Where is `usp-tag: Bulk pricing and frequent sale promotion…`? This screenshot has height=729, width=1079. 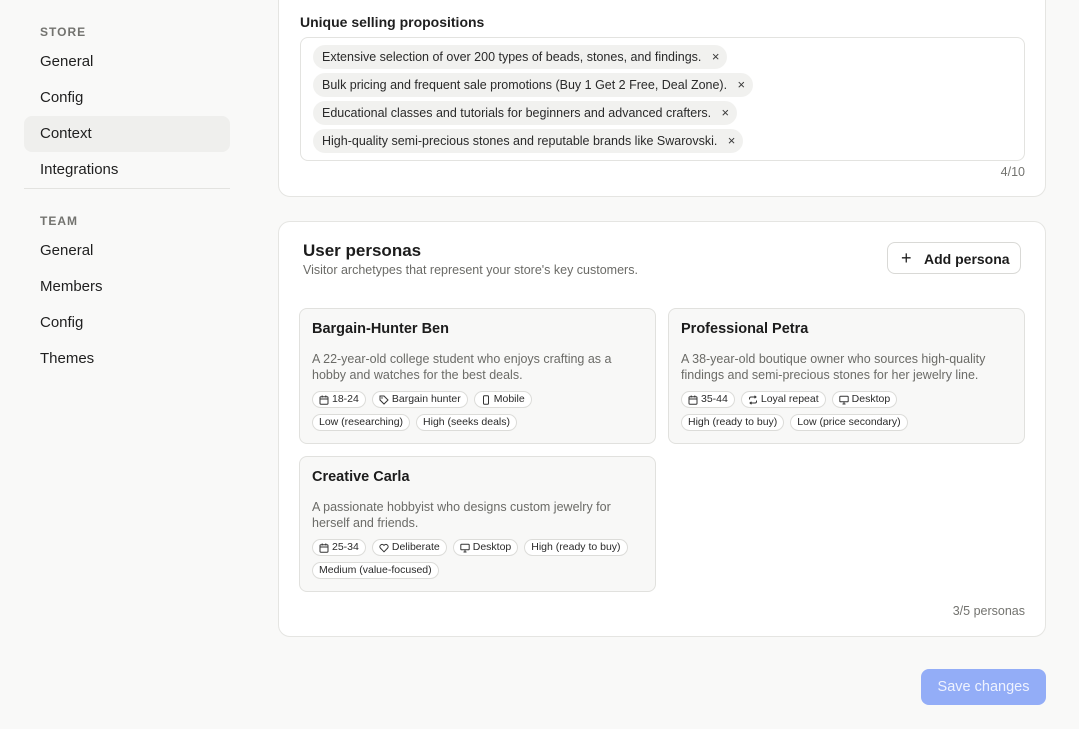 usp-tag: Bulk pricing and frequent sale promotion… is located at coordinates (533, 85).